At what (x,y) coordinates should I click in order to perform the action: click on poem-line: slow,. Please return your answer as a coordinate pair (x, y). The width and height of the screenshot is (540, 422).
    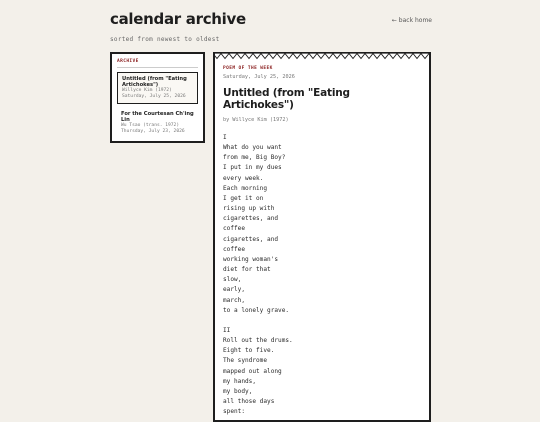
    Looking at the image, I should click on (232, 280).